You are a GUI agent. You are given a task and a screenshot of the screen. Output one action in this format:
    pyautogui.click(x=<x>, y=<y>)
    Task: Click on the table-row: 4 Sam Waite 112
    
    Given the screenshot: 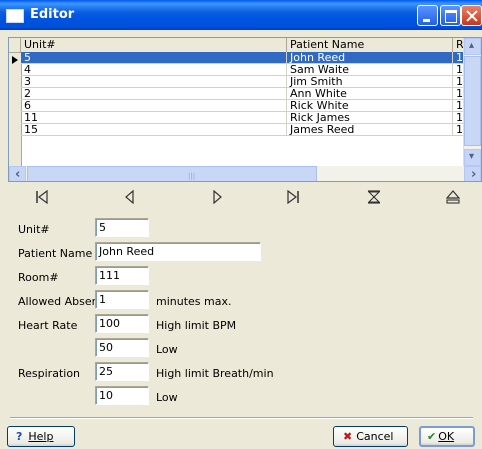 What is the action you would take?
    pyautogui.click(x=247, y=70)
    